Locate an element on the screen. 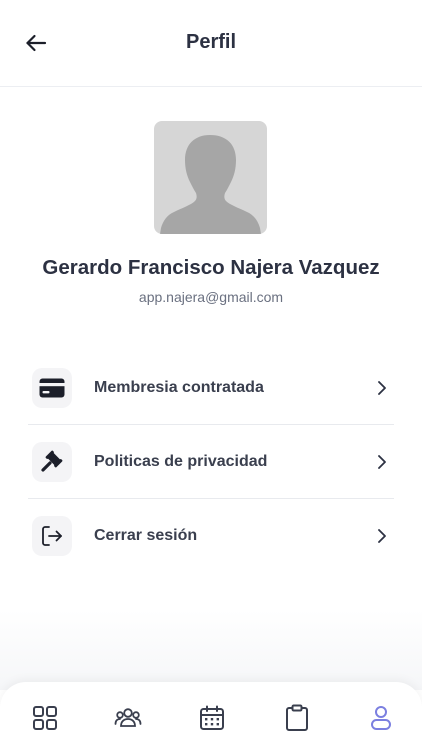  app-header: Perfil is located at coordinates (211, 43).